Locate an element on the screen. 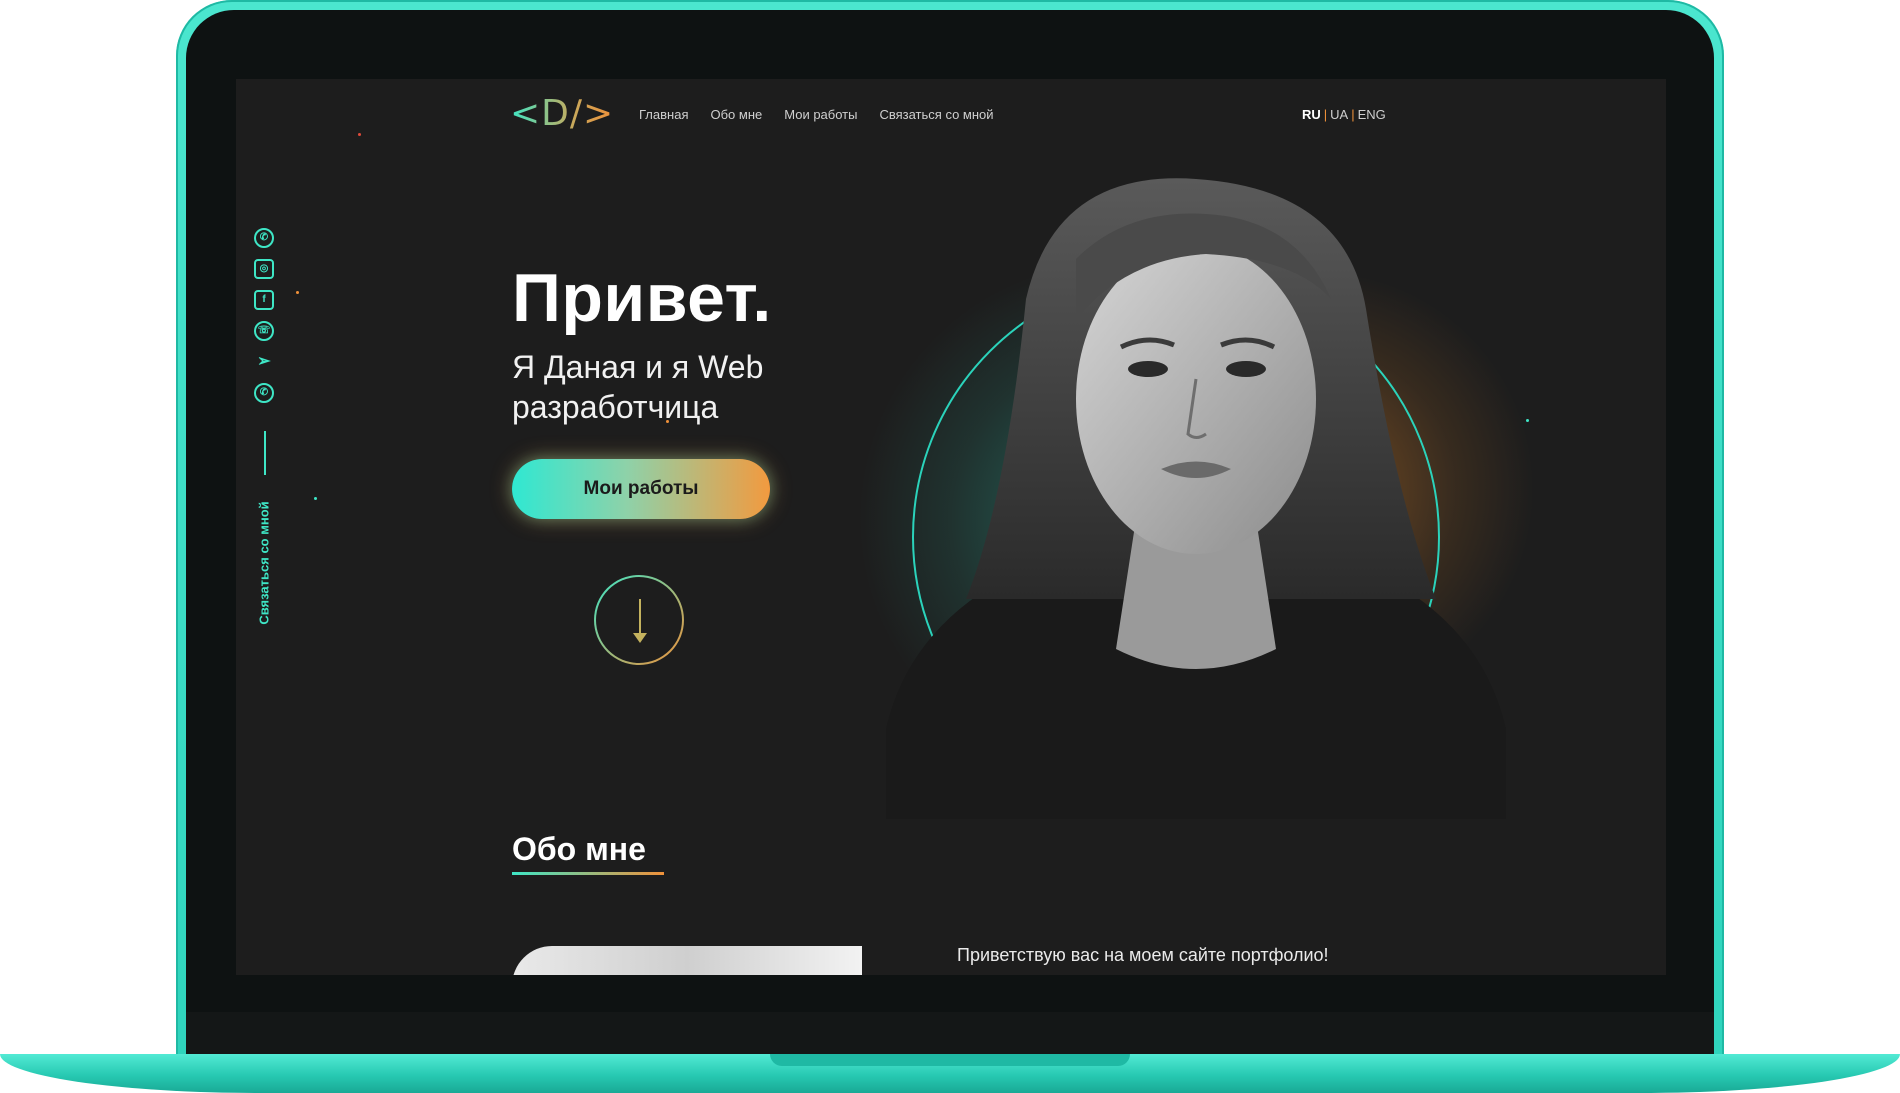 The image size is (1900, 1093). language-switcher: RU | UA | ENG is located at coordinates (1344, 114).